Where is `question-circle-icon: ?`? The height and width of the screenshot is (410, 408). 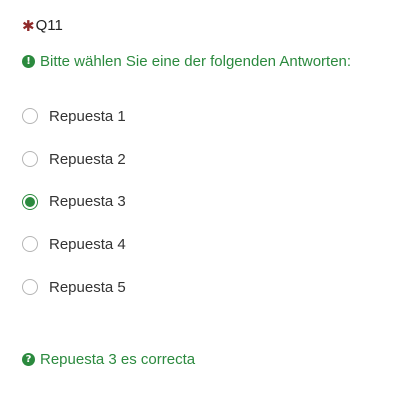 question-circle-icon: ? is located at coordinates (28, 359).